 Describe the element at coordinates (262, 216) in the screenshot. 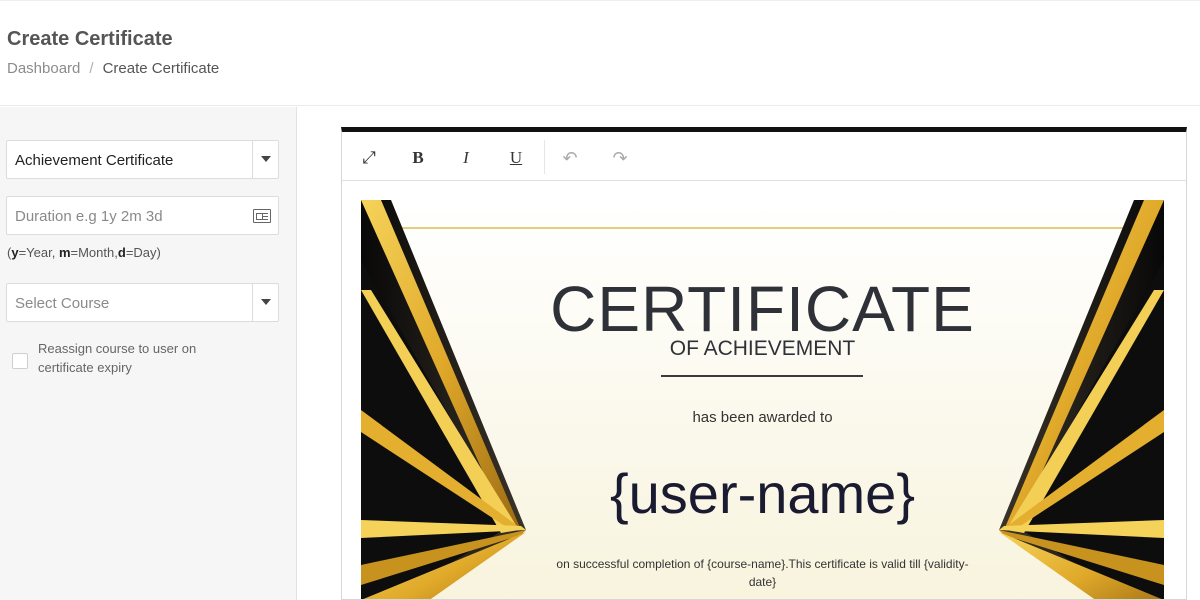

I see `calendar-icon` at that location.